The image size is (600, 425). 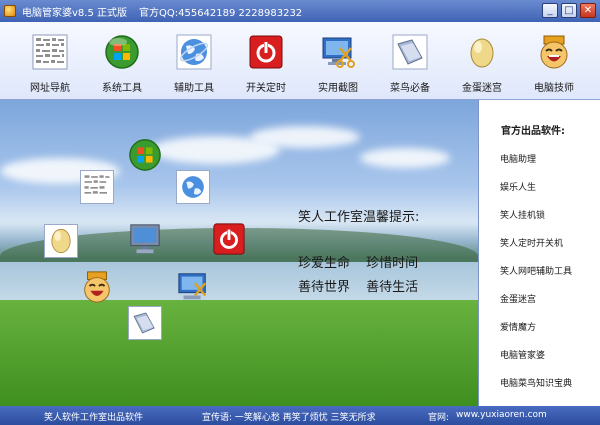 I want to click on official-qq: 官方QQ:455642189 2228983232, so click(x=221, y=13).